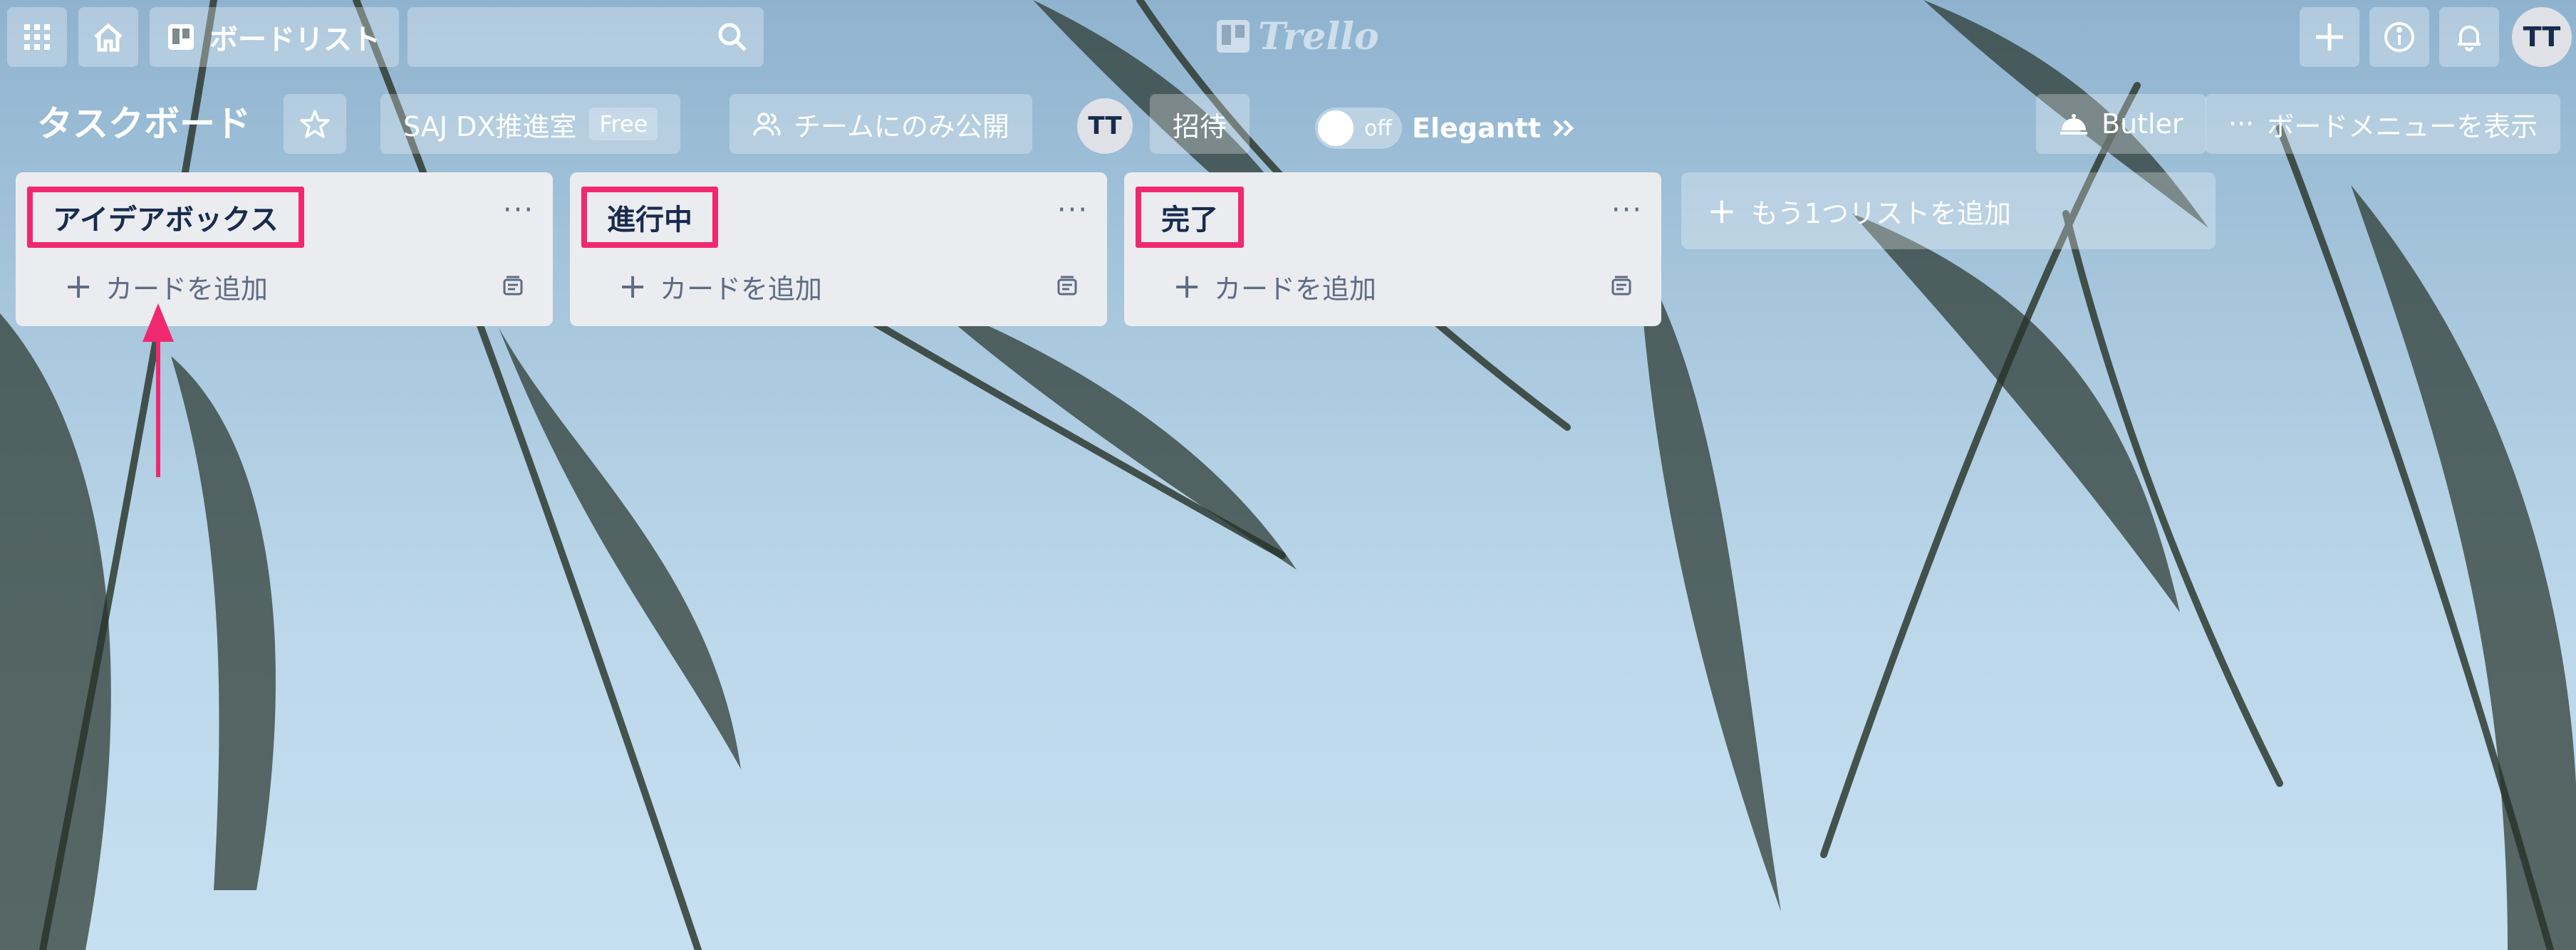  Describe the element at coordinates (284, 249) in the screenshot. I see `list-idea-box: アイデアボックス ··· + カードを追加` at that location.